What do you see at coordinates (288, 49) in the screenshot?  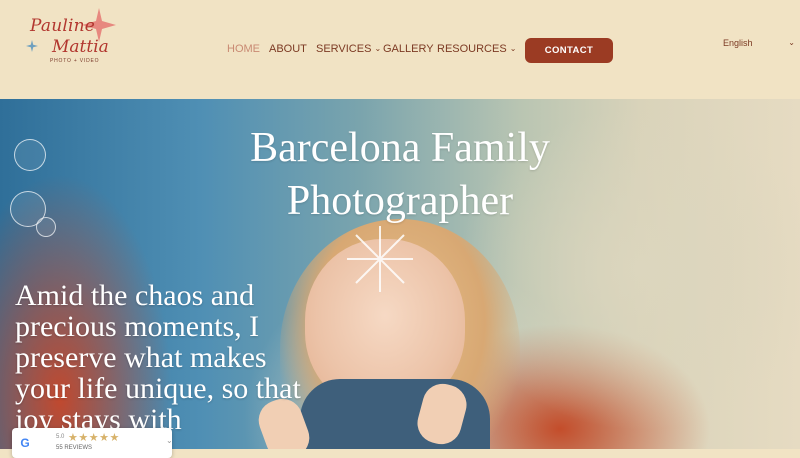 I see `nav-item-about: ABOUT` at bounding box center [288, 49].